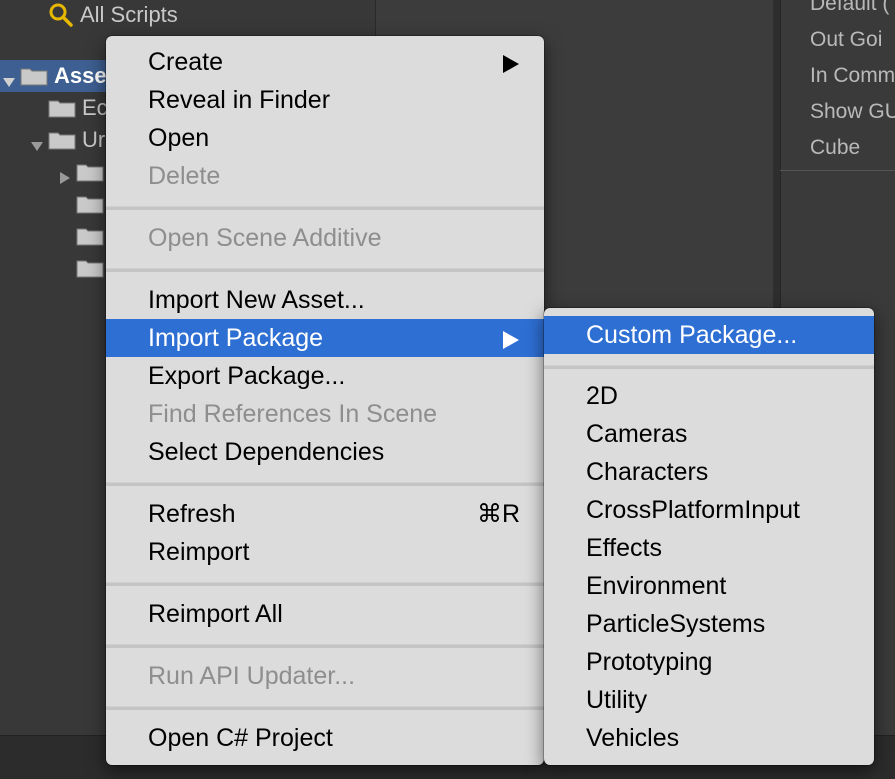 The width and height of the screenshot is (895, 779). What do you see at coordinates (852, 76) in the screenshot?
I see `console-item: In Comm` at bounding box center [852, 76].